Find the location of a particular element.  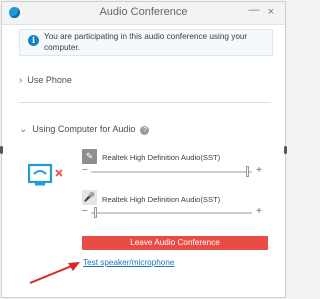

speaker-muted-icon: ✎ is located at coordinates (89, 156).